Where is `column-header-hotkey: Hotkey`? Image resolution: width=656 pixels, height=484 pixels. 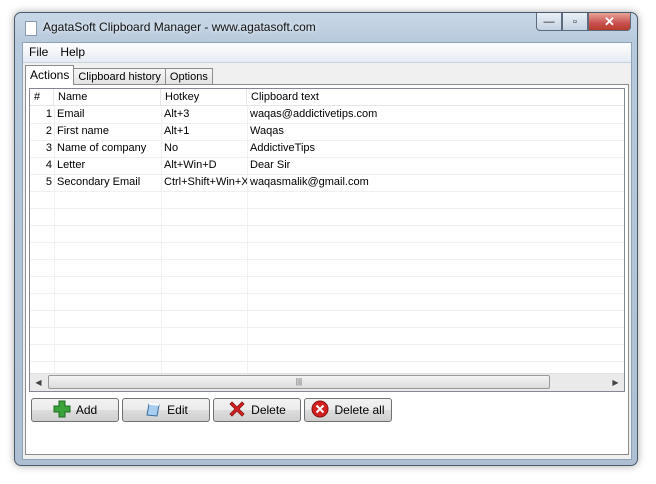
column-header-hotkey: Hotkey is located at coordinates (204, 97).